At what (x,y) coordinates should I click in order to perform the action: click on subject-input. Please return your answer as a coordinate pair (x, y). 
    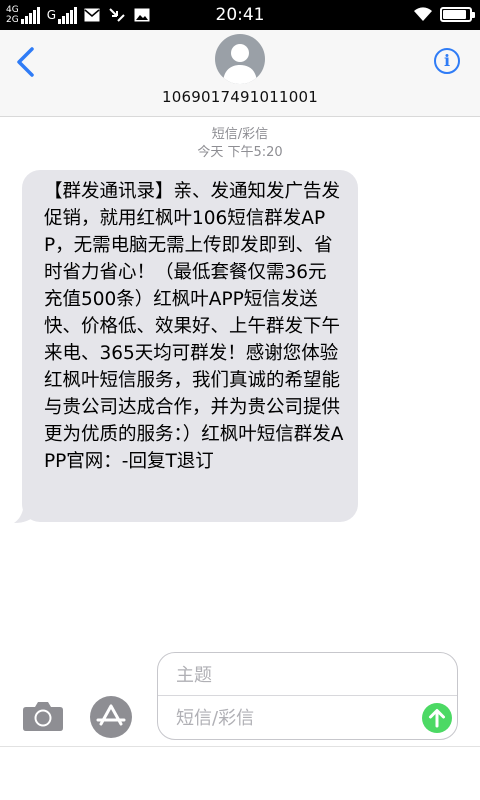
    Looking at the image, I should click on (311, 675).